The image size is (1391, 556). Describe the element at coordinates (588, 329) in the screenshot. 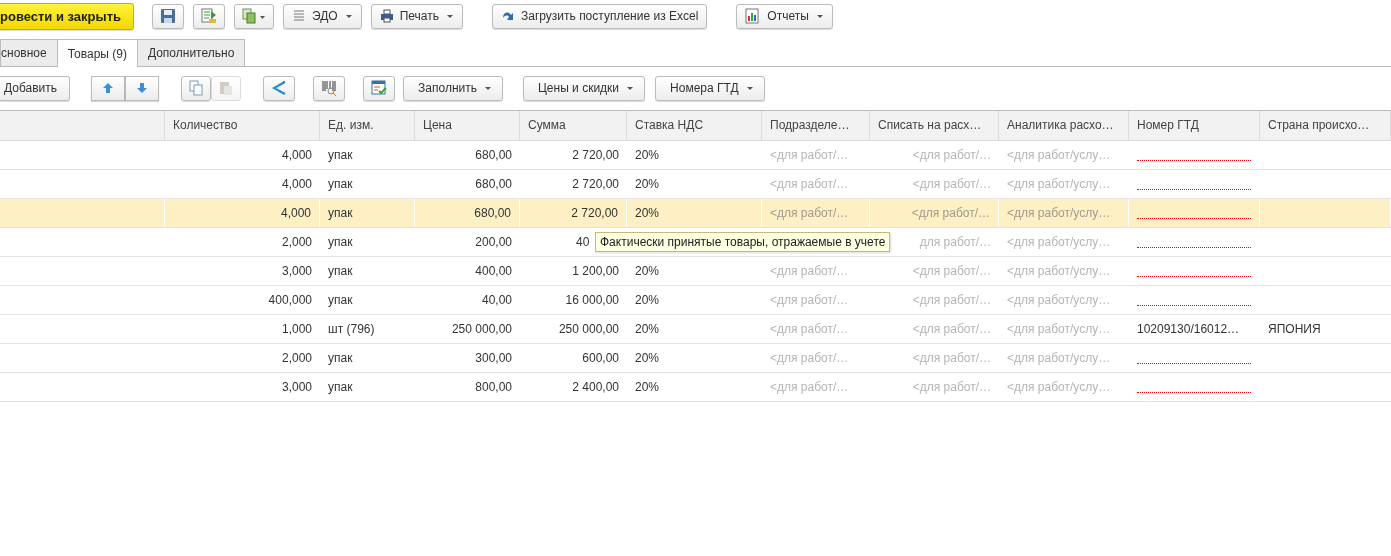

I see `table-cell: 250 000,00` at that location.